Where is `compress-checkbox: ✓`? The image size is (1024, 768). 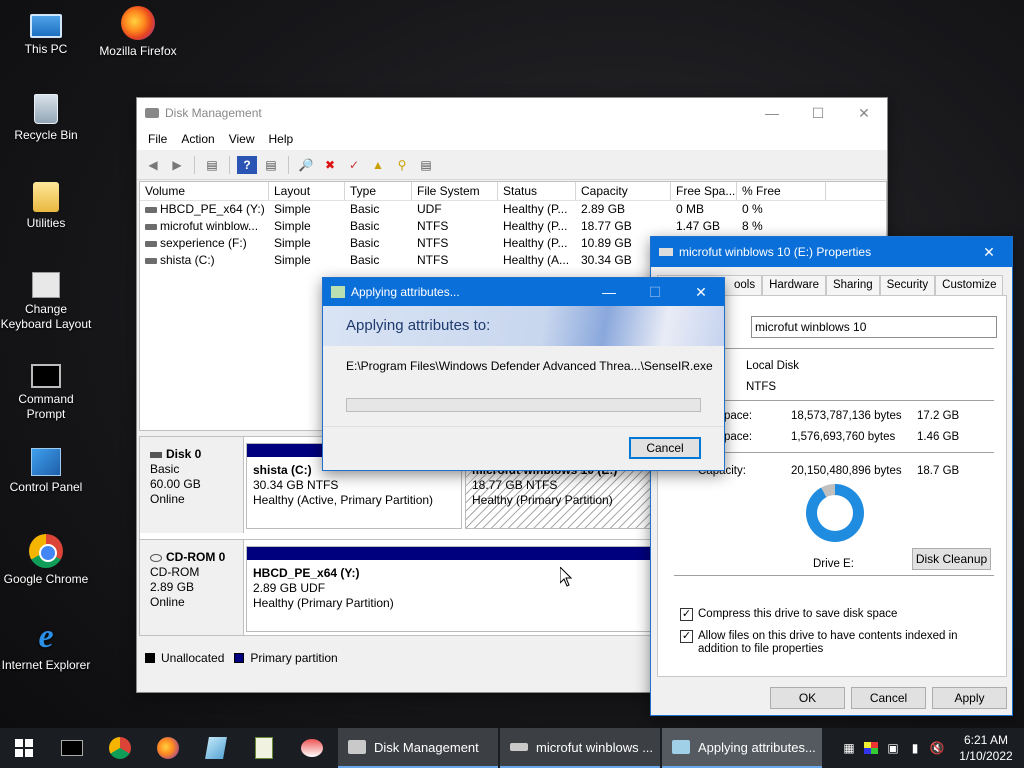
compress-checkbox: ✓ is located at coordinates (686, 614).